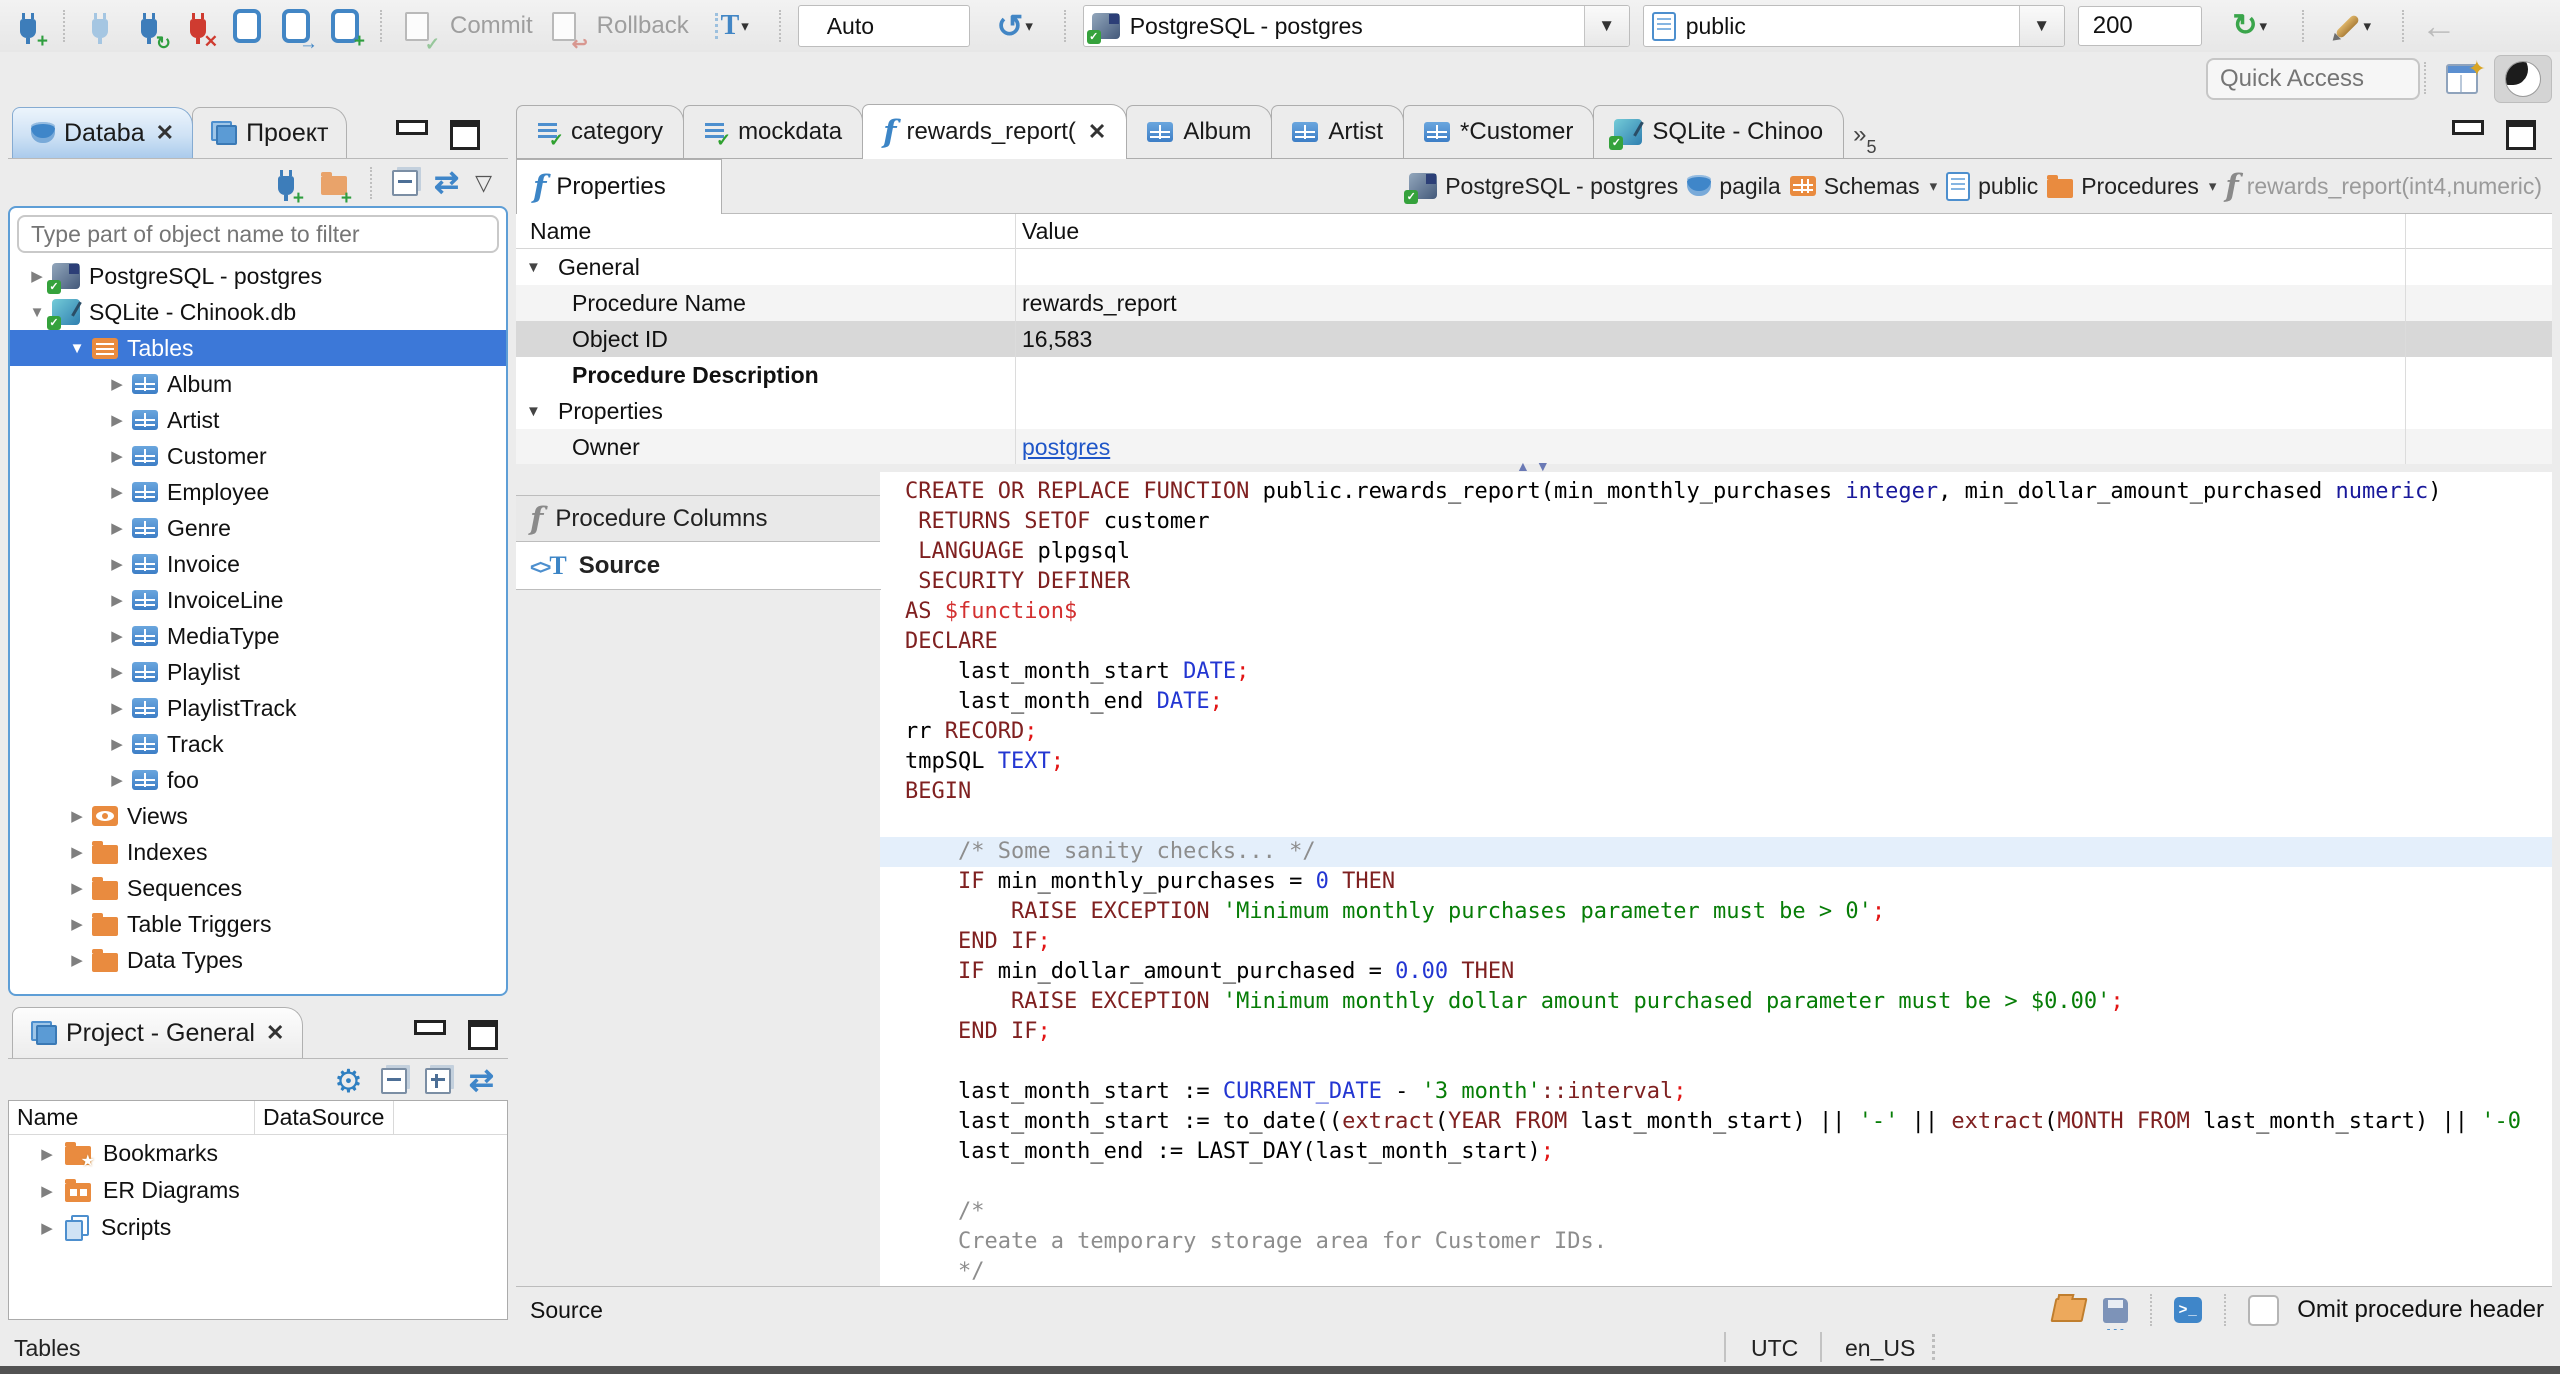  What do you see at coordinates (158, 1032) in the screenshot?
I see `tab-project-general: Project - General ✕` at bounding box center [158, 1032].